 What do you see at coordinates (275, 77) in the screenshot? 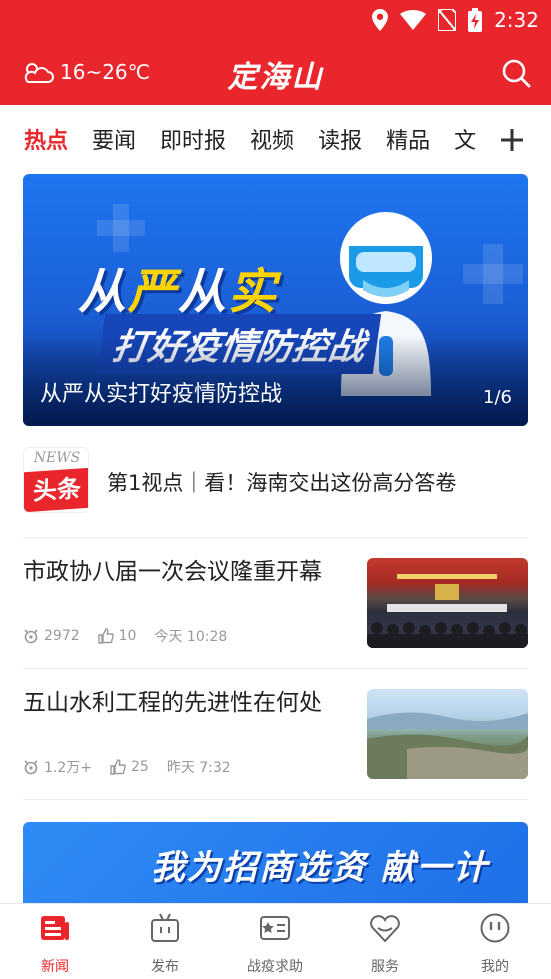
I see `app-logo: 定海山` at bounding box center [275, 77].